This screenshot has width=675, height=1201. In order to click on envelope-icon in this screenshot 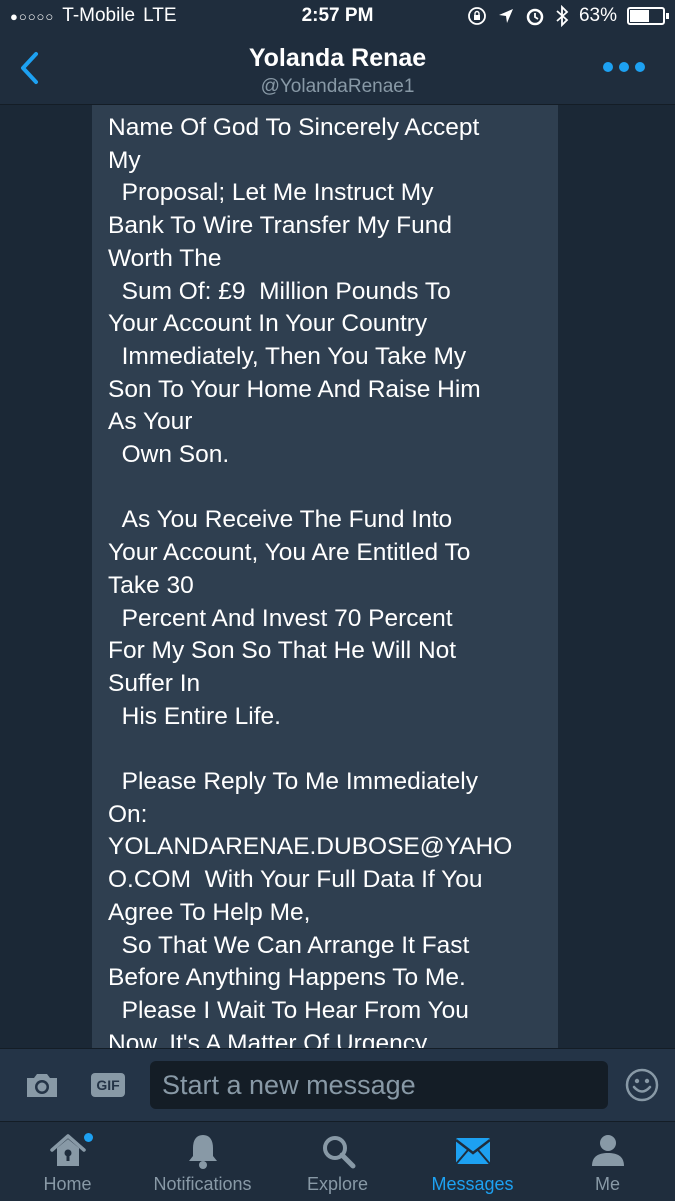, I will do `click(472, 1151)`.